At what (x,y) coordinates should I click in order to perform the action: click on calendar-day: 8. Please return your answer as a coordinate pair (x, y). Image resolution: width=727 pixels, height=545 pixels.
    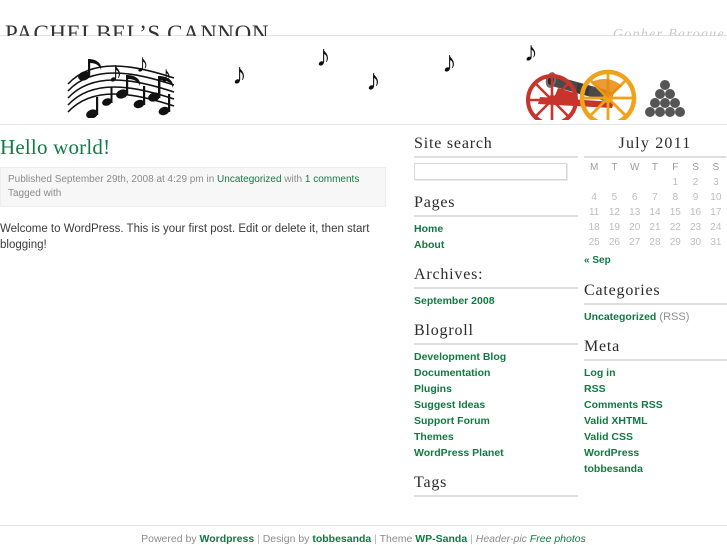
    Looking at the image, I should click on (675, 197).